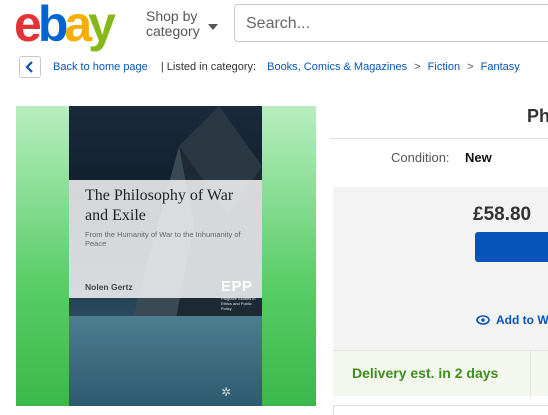  I want to click on listed-in-label: | Listed in category:, so click(208, 67).